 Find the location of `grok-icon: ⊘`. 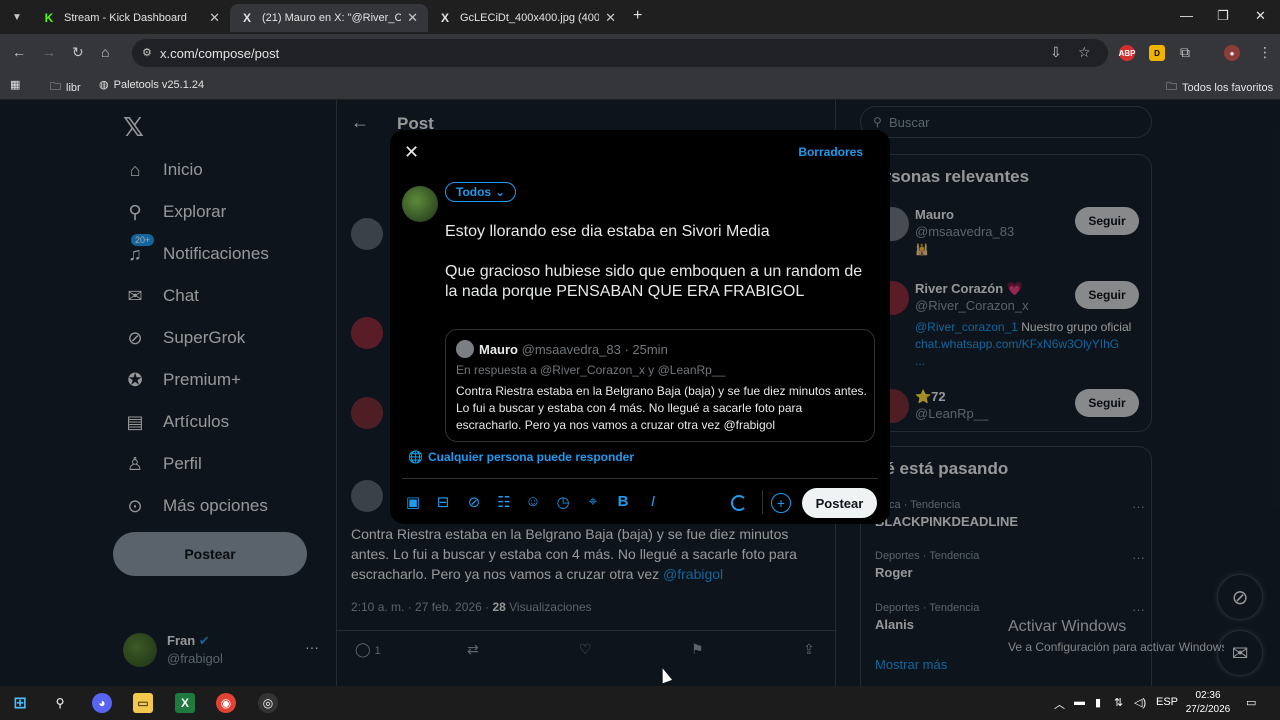

grok-icon: ⊘ is located at coordinates (474, 502).